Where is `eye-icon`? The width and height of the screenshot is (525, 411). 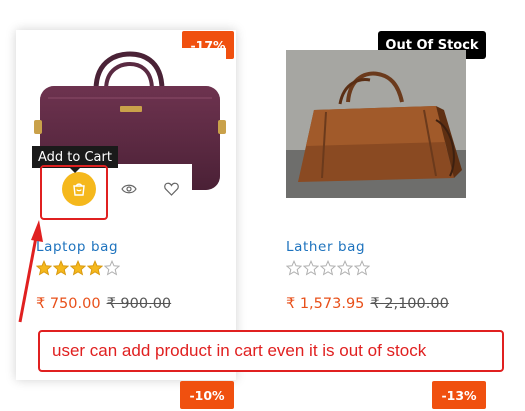 eye-icon is located at coordinates (129, 189).